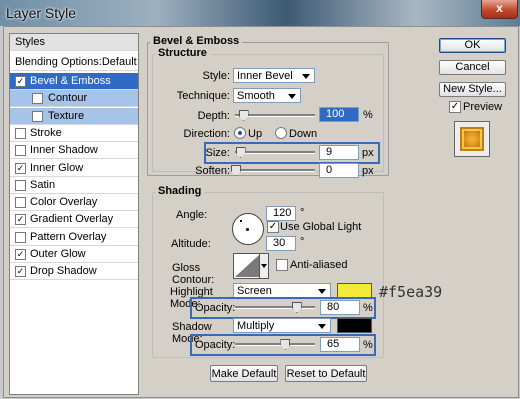 This screenshot has height=399, width=520. I want to click on soften-input: 0, so click(339, 170).